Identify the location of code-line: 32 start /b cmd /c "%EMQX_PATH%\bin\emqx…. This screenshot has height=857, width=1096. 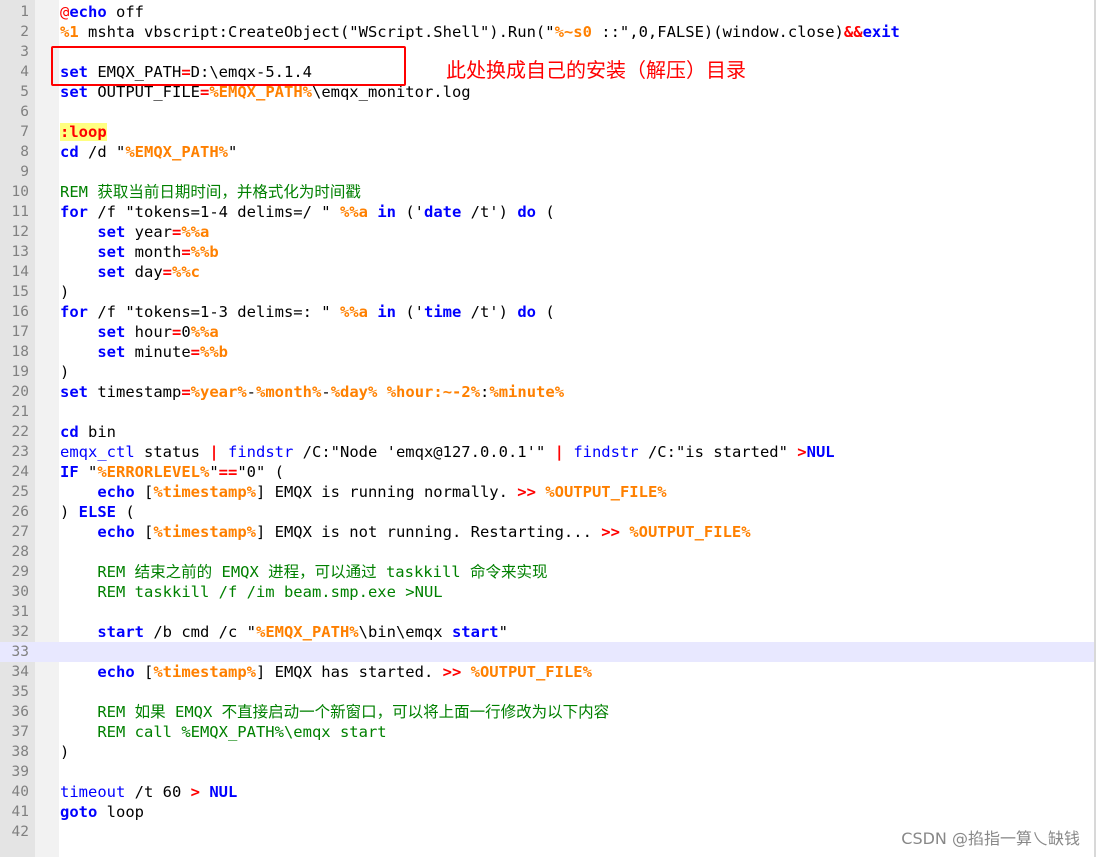
(548, 632).